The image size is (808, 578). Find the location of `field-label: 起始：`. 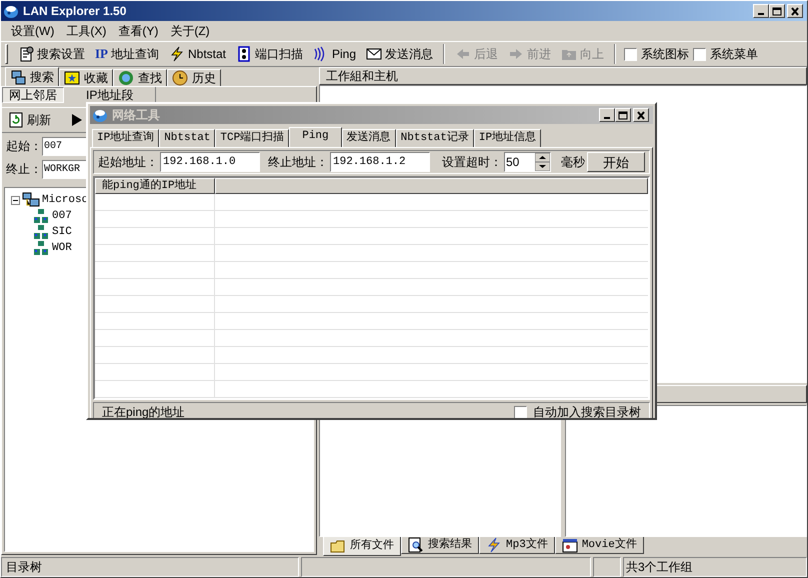

field-label: 起始： is located at coordinates (24, 146).